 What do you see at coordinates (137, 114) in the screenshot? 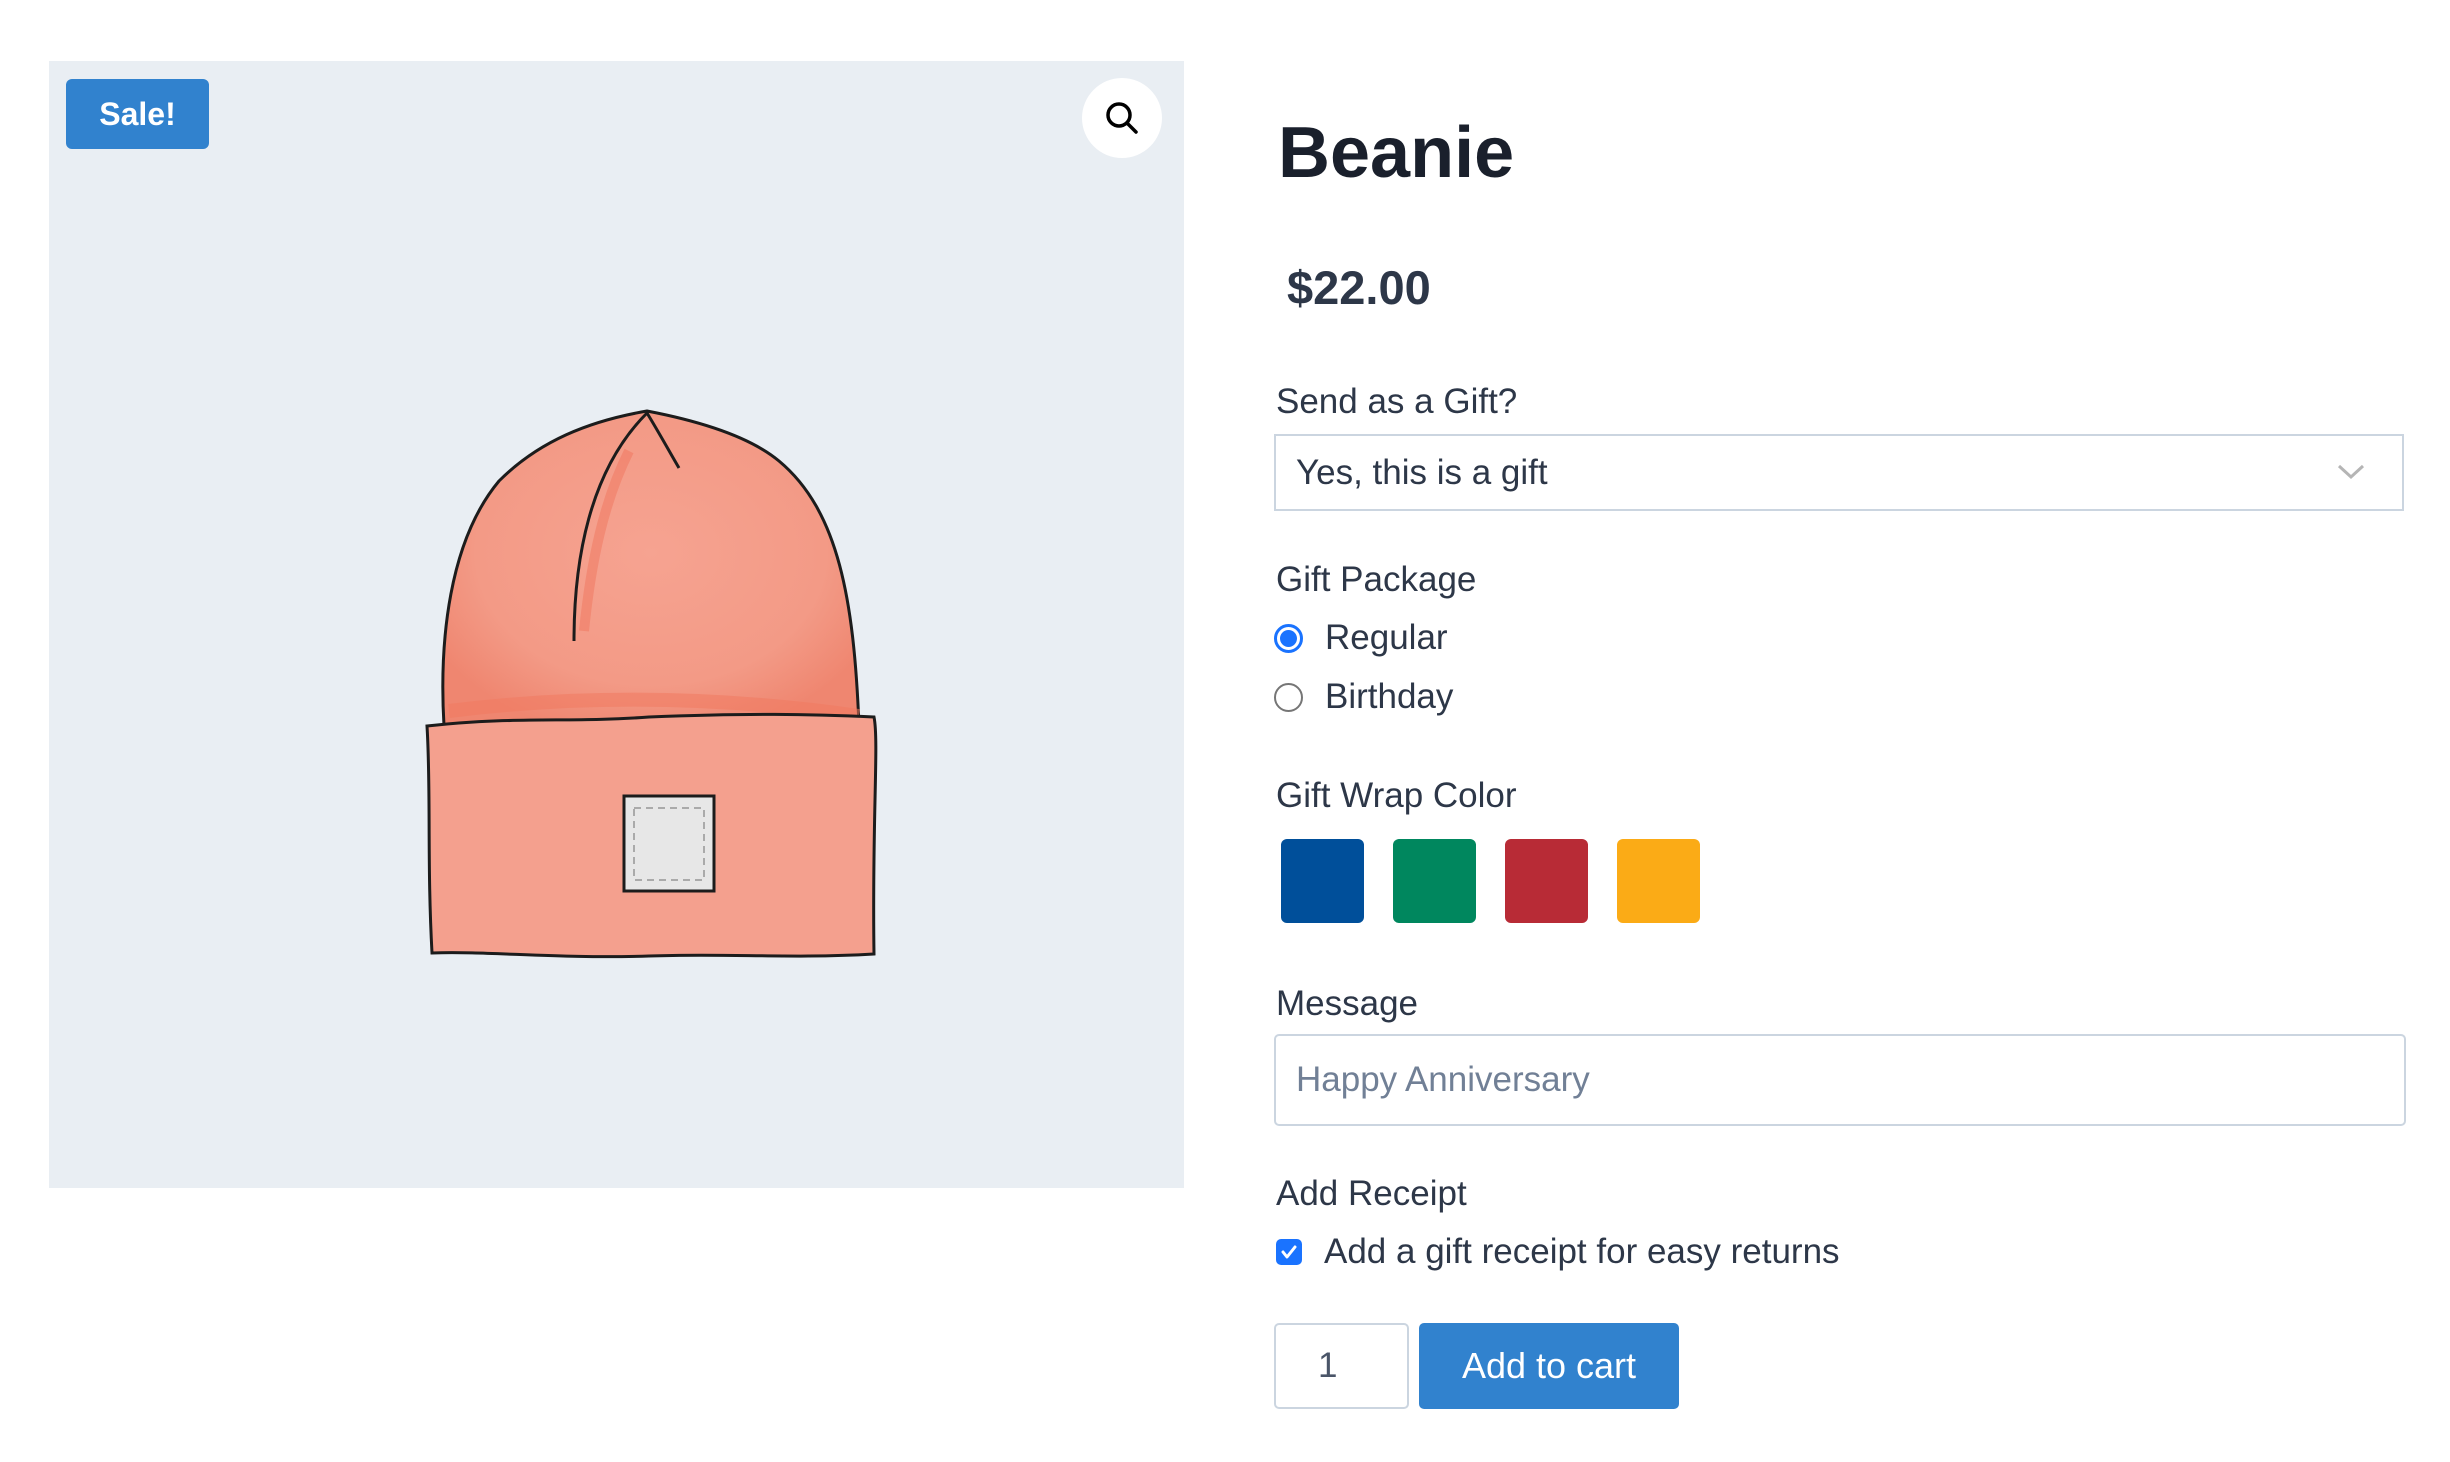
I see `sale-badge: Sale!` at bounding box center [137, 114].